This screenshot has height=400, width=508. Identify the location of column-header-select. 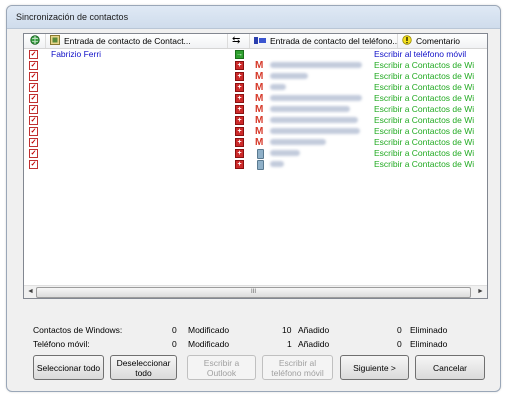
(35, 41).